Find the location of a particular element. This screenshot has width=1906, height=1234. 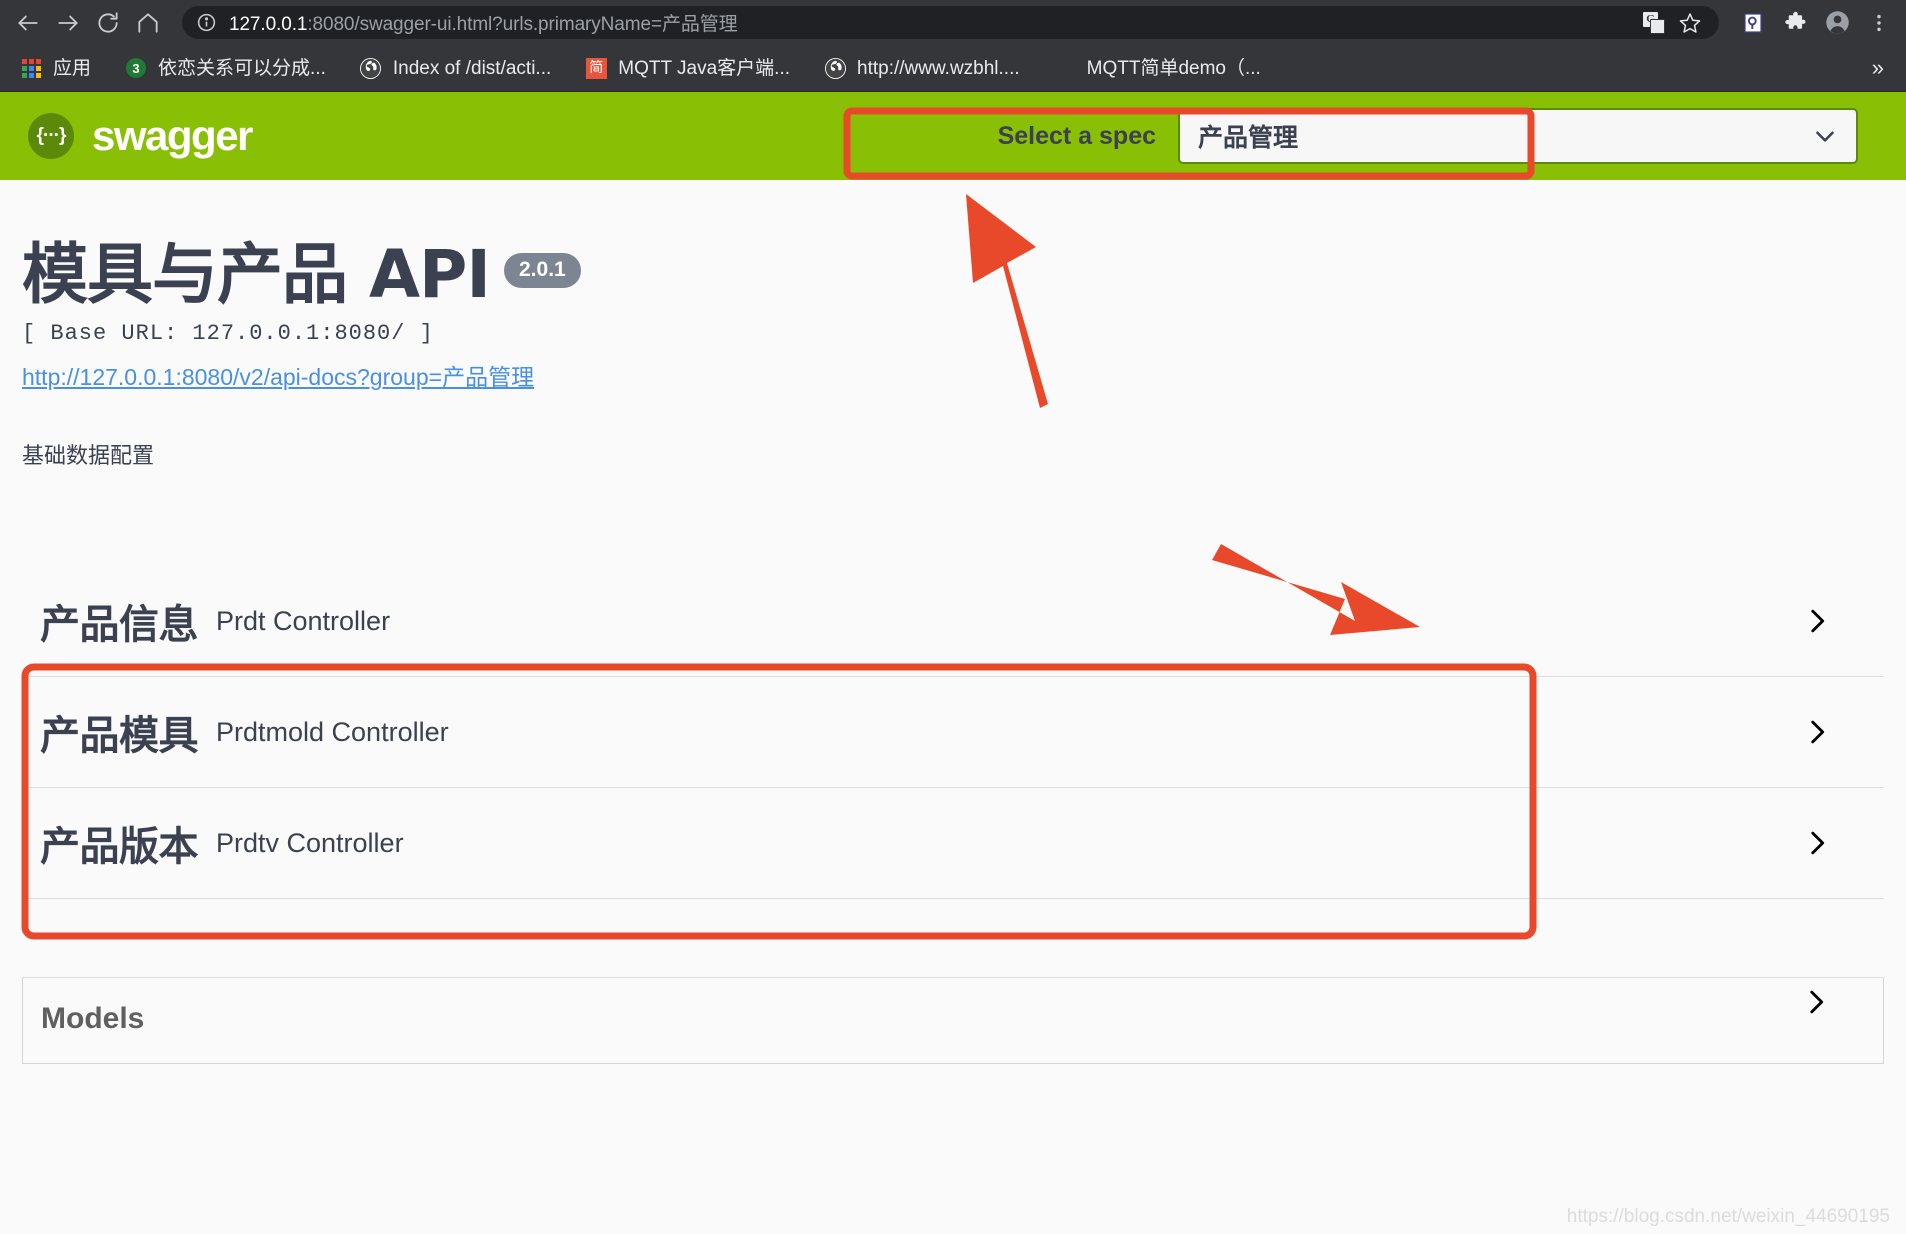

back-arrow-icon is located at coordinates (28, 23).